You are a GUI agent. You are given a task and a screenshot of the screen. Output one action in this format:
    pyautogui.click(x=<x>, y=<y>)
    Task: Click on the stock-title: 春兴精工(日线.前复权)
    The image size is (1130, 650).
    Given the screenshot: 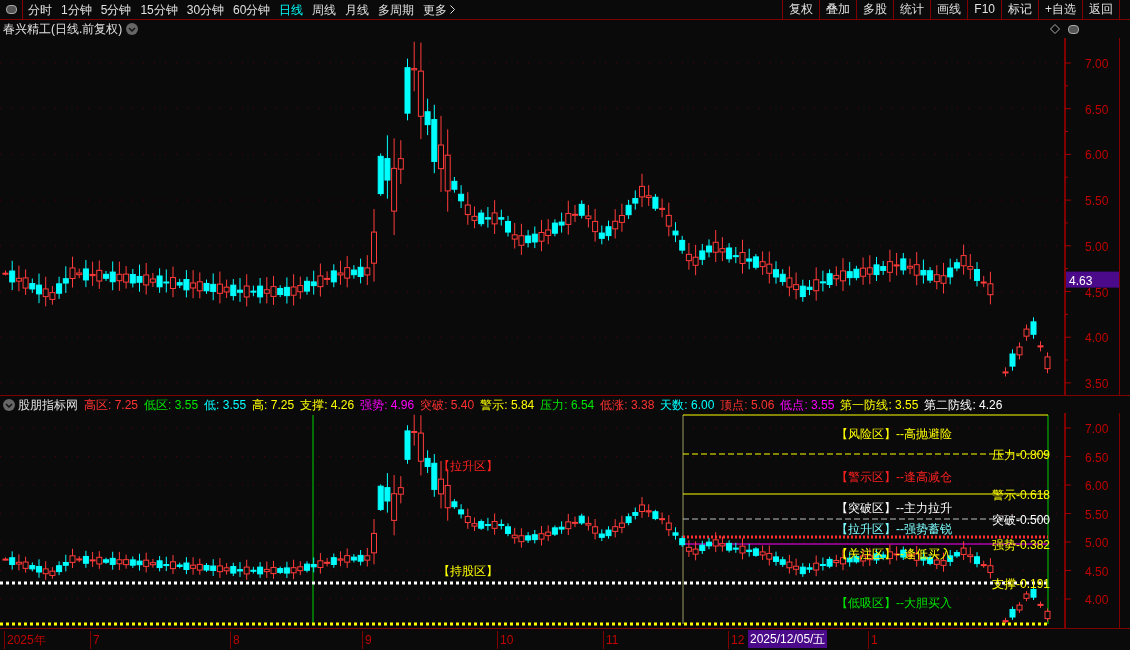 What is the action you would take?
    pyautogui.click(x=62, y=29)
    